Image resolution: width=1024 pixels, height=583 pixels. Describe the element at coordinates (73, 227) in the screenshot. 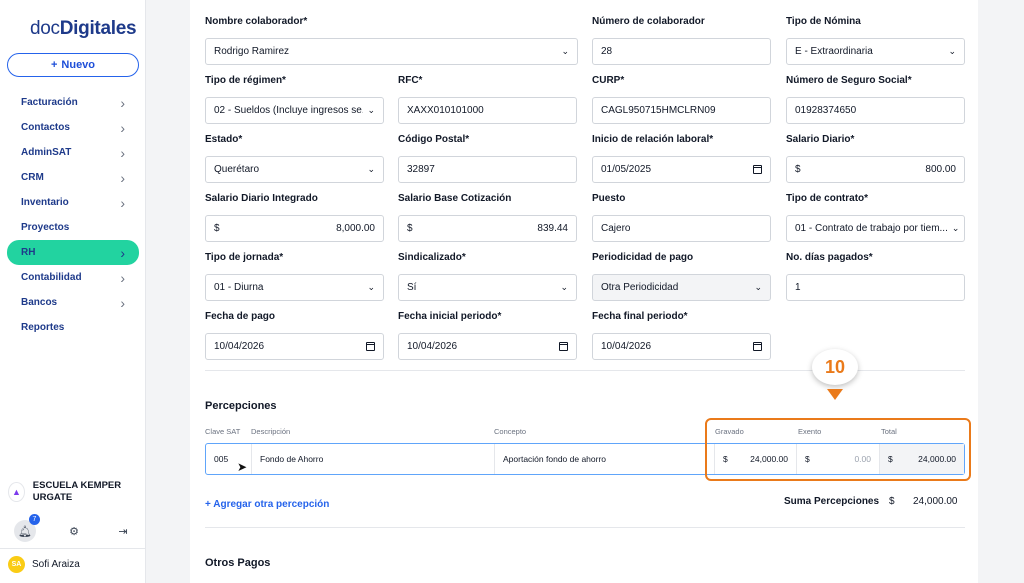

I see `sidebar-item-proyectos: Proyectos` at that location.